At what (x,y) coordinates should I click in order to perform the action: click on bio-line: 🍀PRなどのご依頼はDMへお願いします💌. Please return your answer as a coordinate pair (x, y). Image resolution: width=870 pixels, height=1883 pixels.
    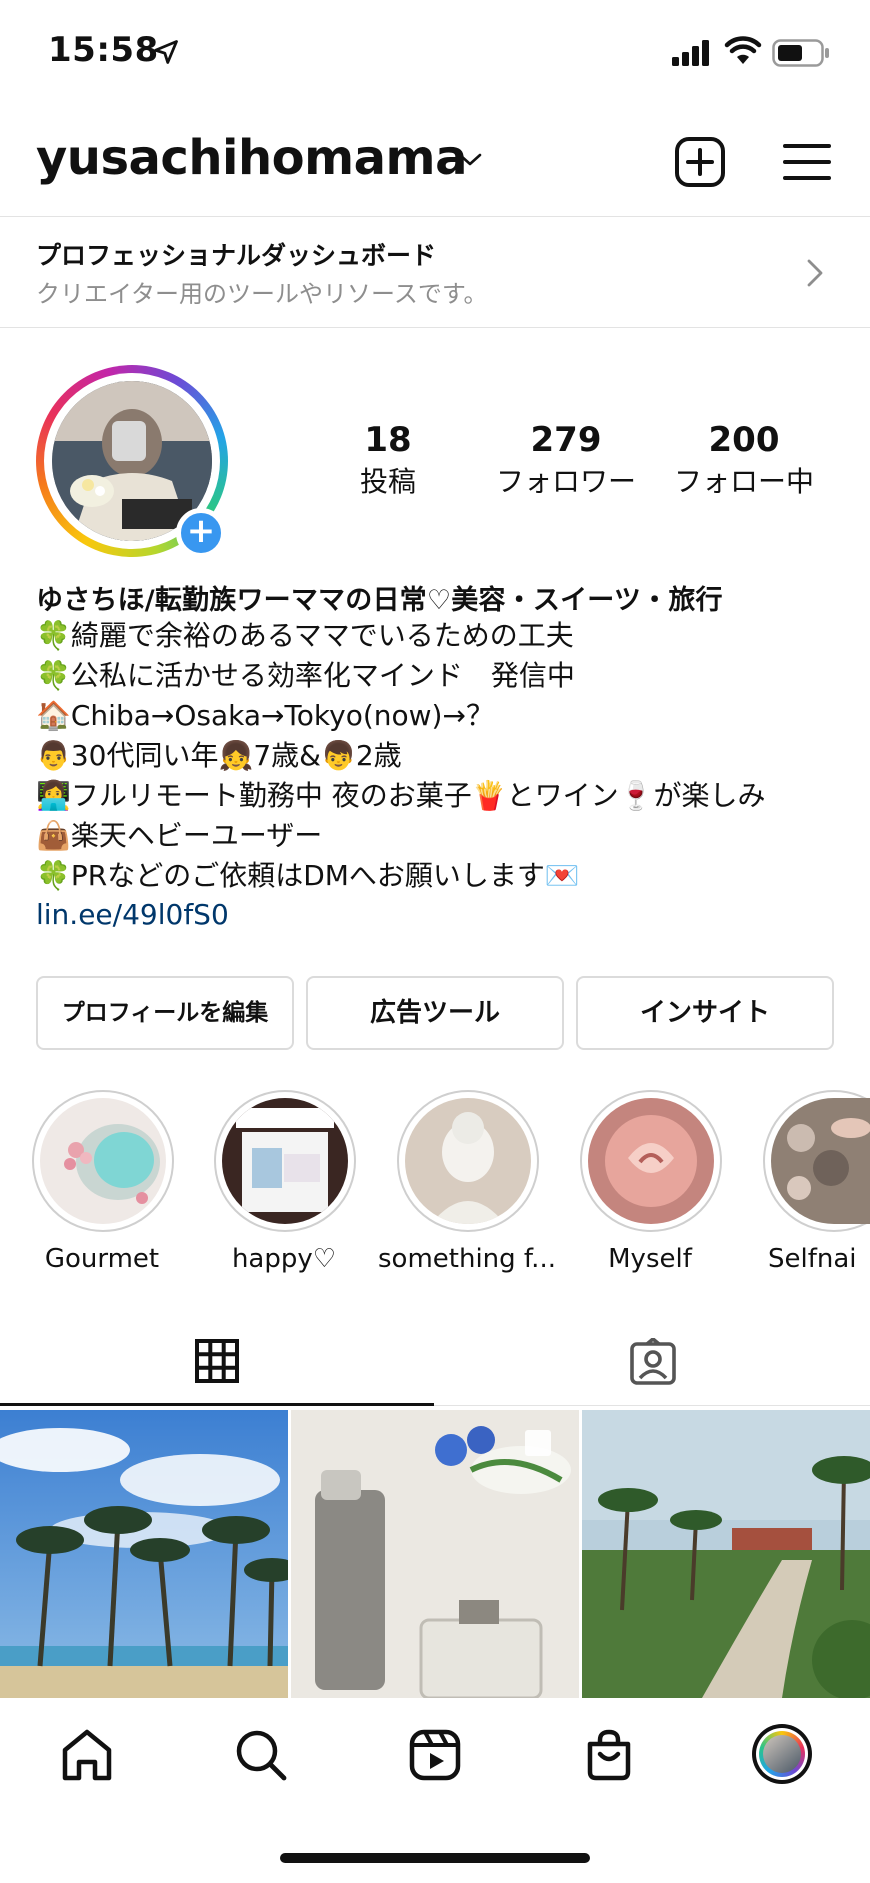
    Looking at the image, I should click on (308, 875).